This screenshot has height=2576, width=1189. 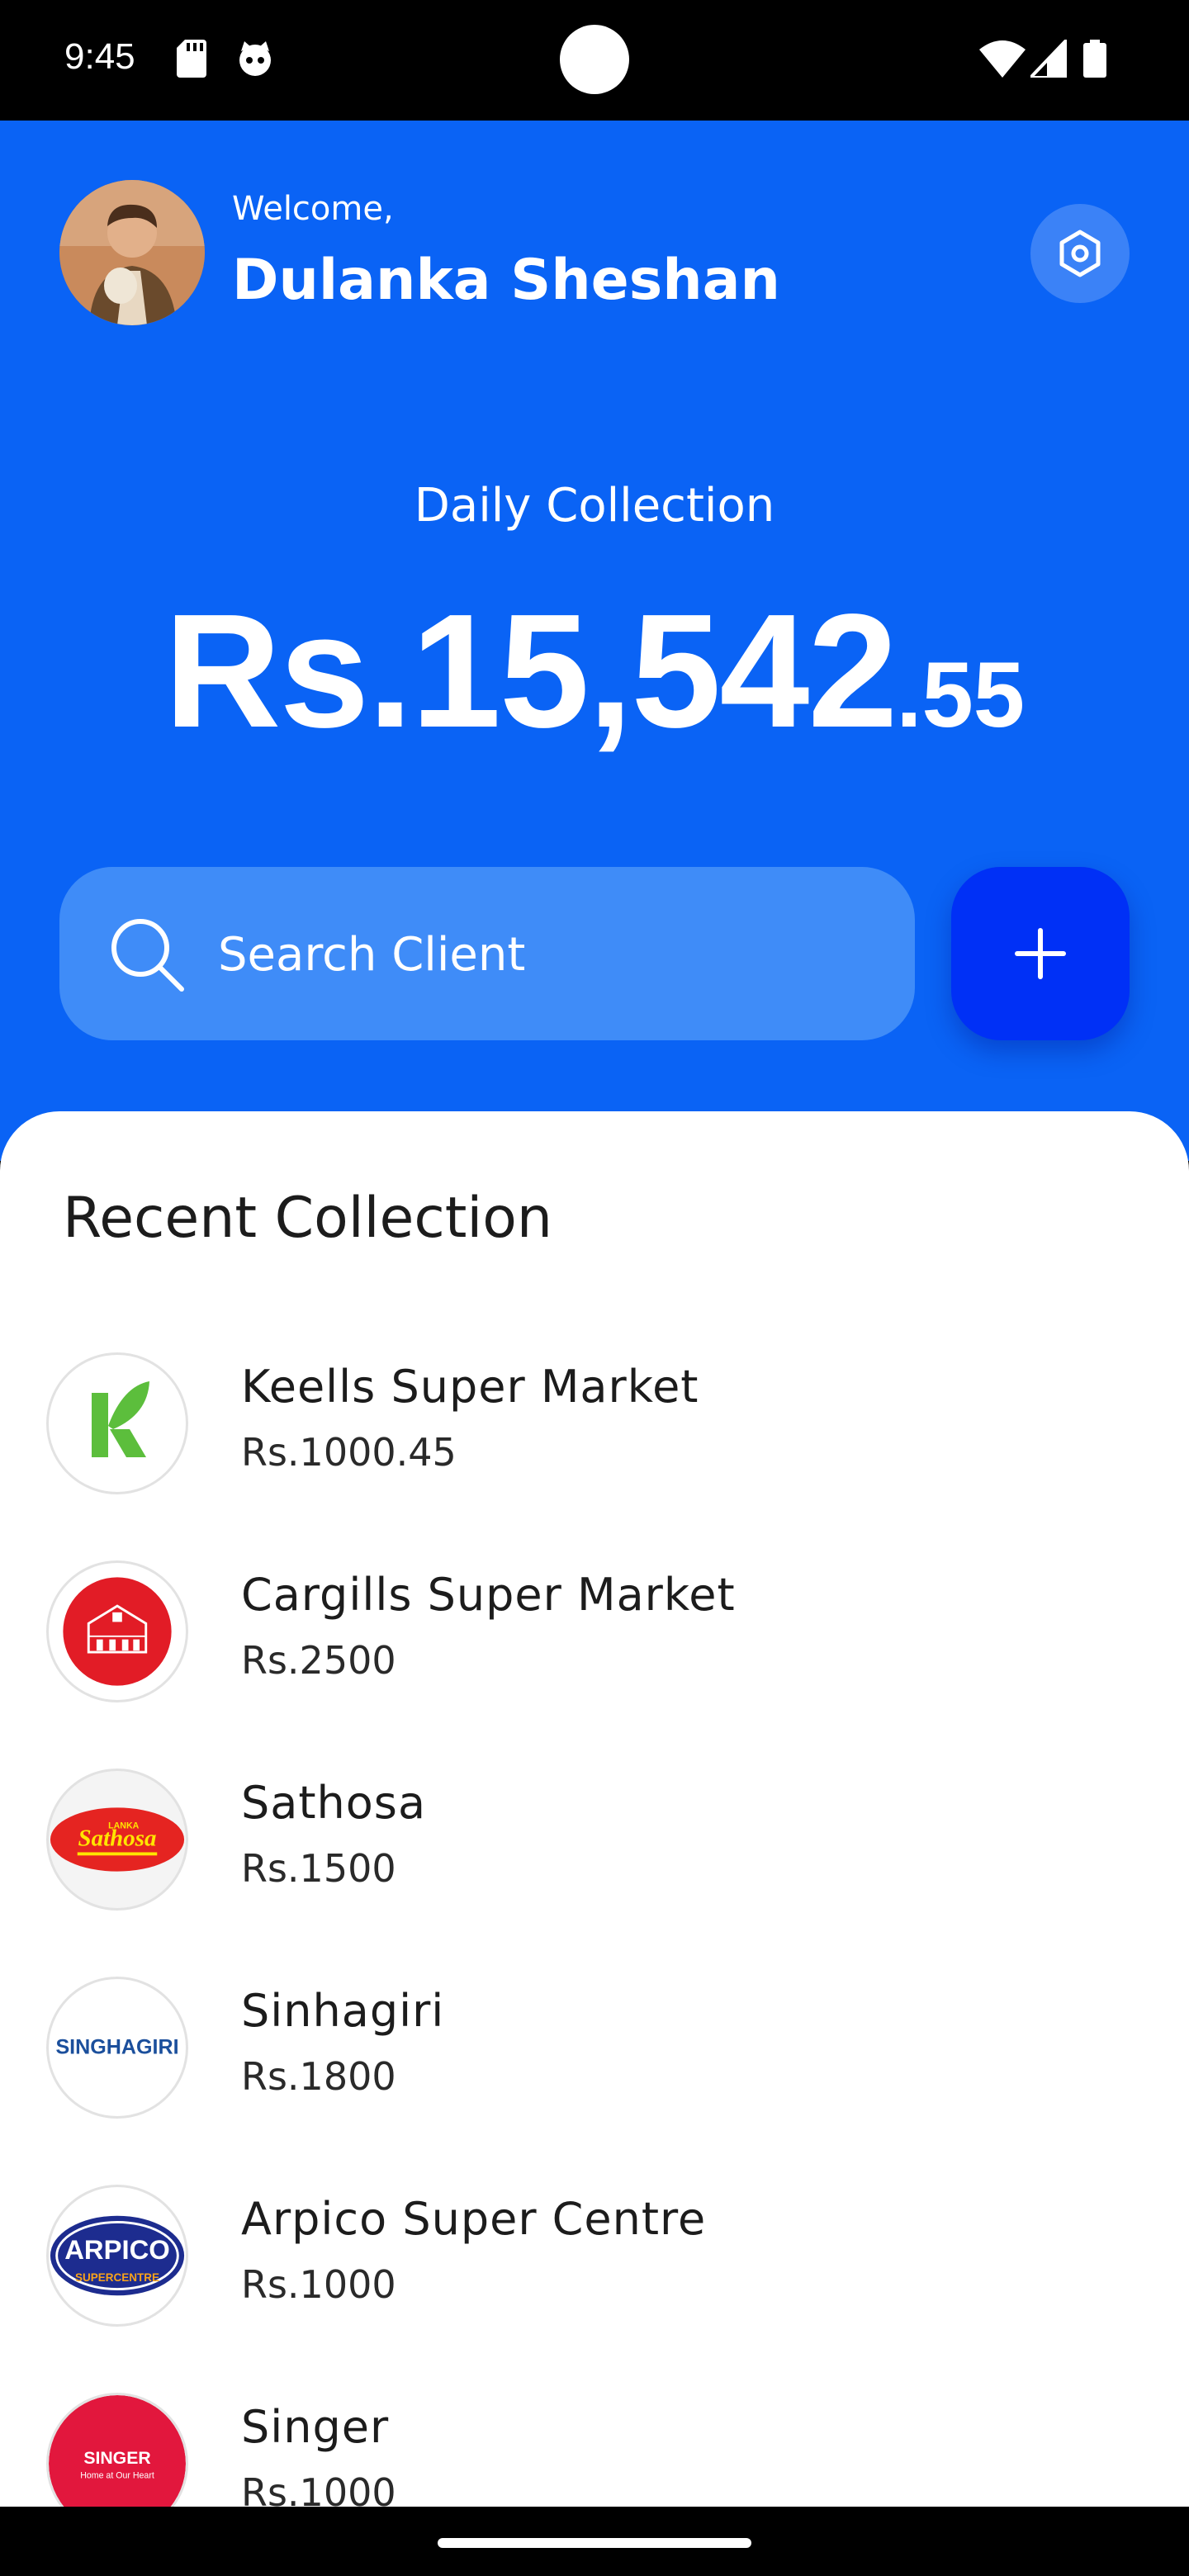 I want to click on list-item: LANKA Sathosa Sathosa Rs.1500, so click(x=594, y=1851).